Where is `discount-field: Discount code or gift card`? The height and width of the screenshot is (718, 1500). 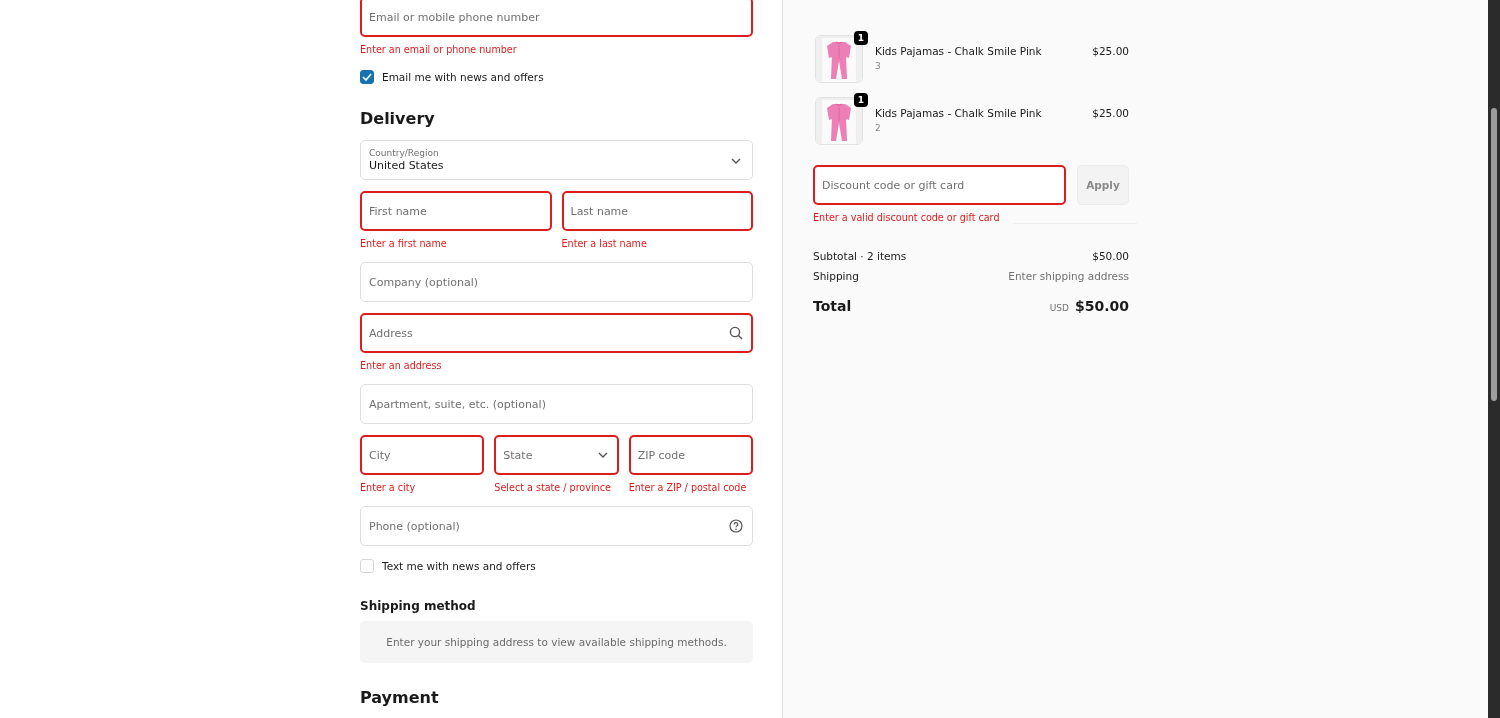
discount-field: Discount code or gift card is located at coordinates (939, 185).